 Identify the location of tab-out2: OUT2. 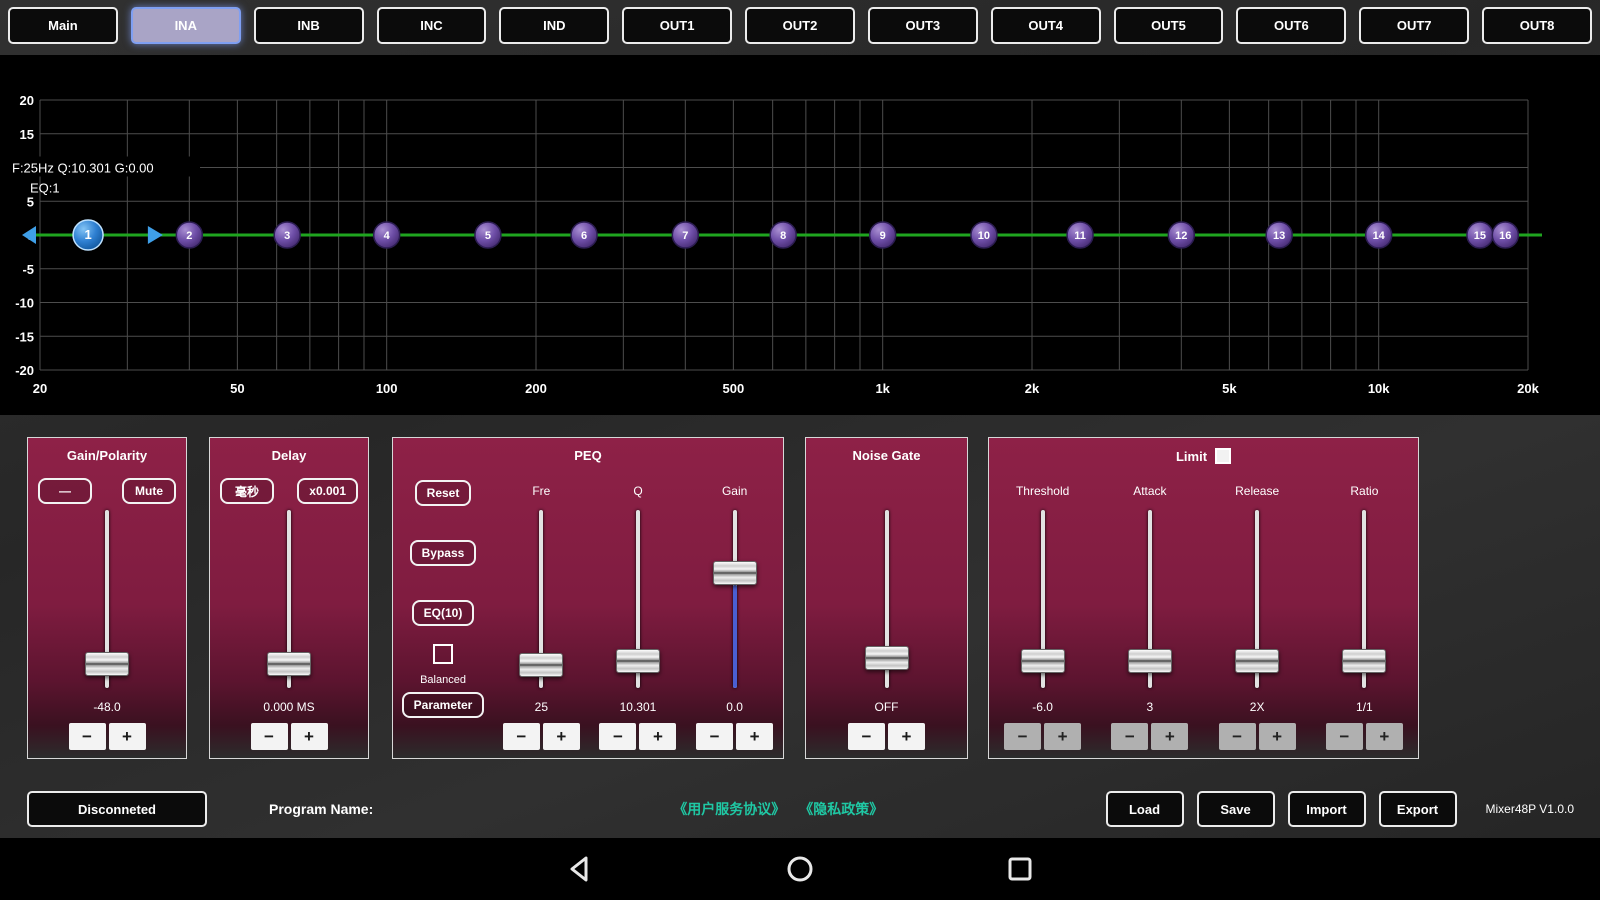
(800, 25).